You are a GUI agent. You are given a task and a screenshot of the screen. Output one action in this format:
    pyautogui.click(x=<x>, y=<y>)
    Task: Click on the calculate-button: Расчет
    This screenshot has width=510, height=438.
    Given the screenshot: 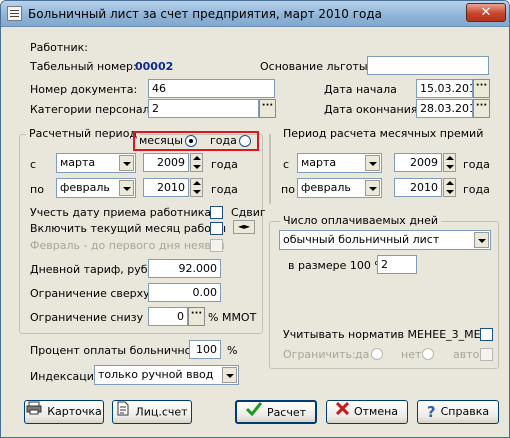 What is the action you would take?
    pyautogui.click(x=276, y=412)
    